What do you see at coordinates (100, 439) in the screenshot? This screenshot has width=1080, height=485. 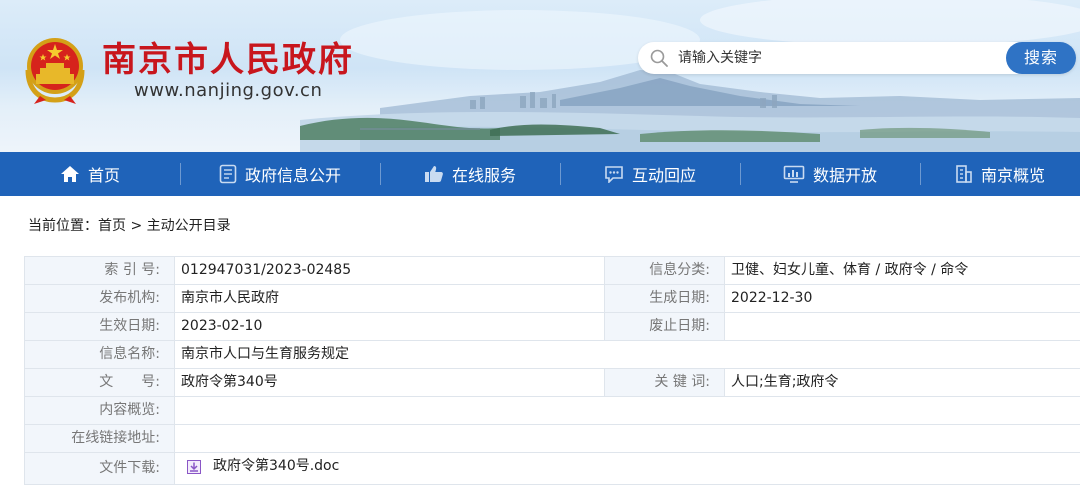 I see `online-link-label: 在线链接地址:` at bounding box center [100, 439].